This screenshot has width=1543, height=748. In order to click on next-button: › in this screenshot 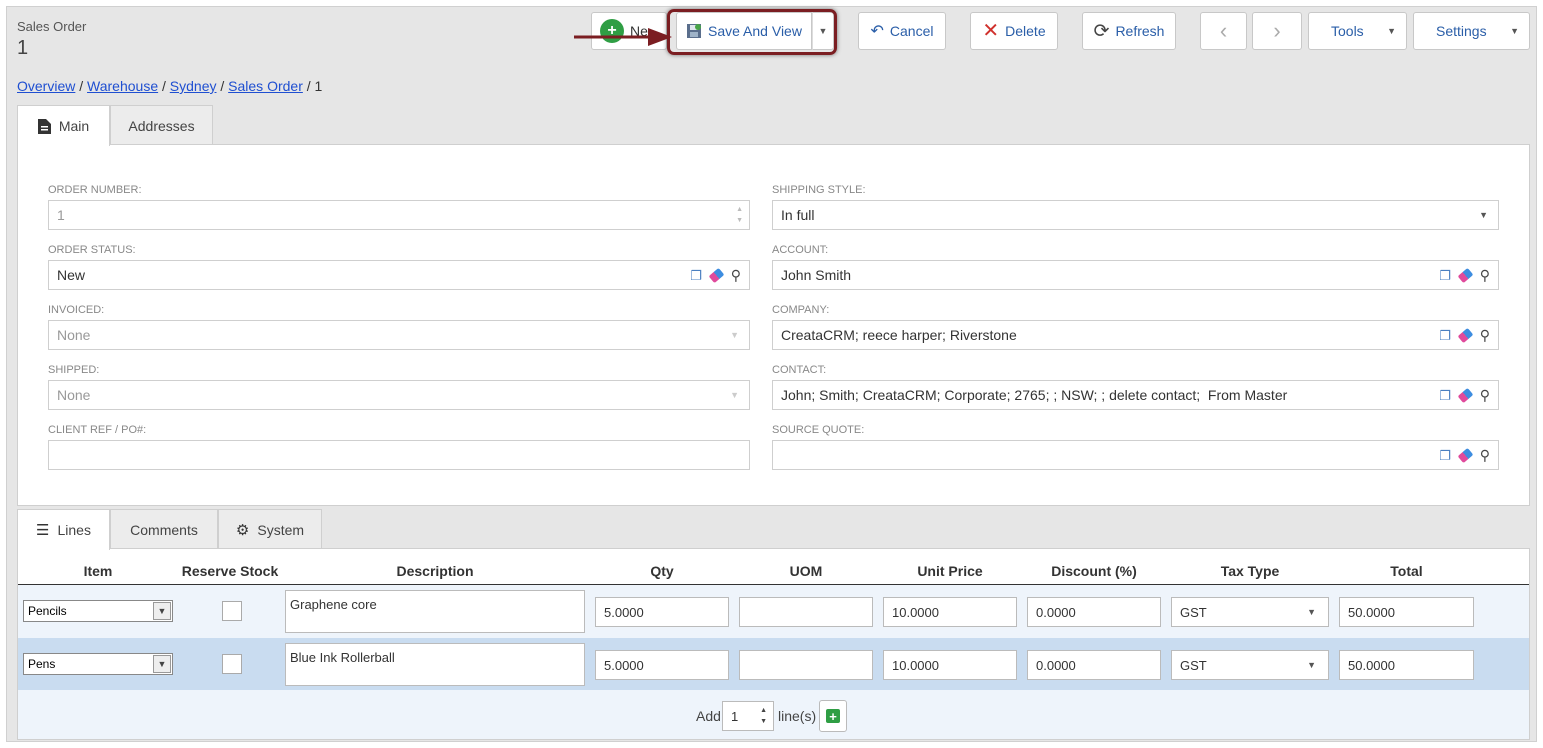, I will do `click(1277, 31)`.